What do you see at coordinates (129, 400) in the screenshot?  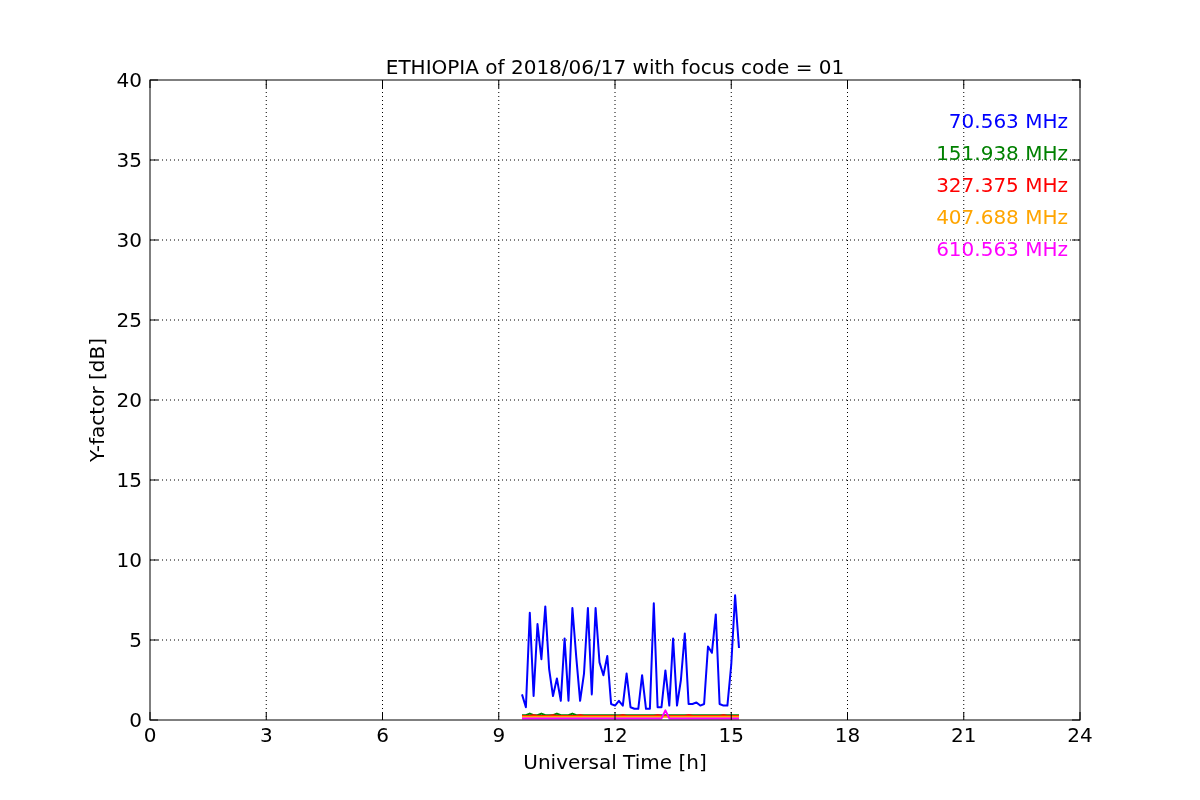 I see `y-tick-label: 20` at bounding box center [129, 400].